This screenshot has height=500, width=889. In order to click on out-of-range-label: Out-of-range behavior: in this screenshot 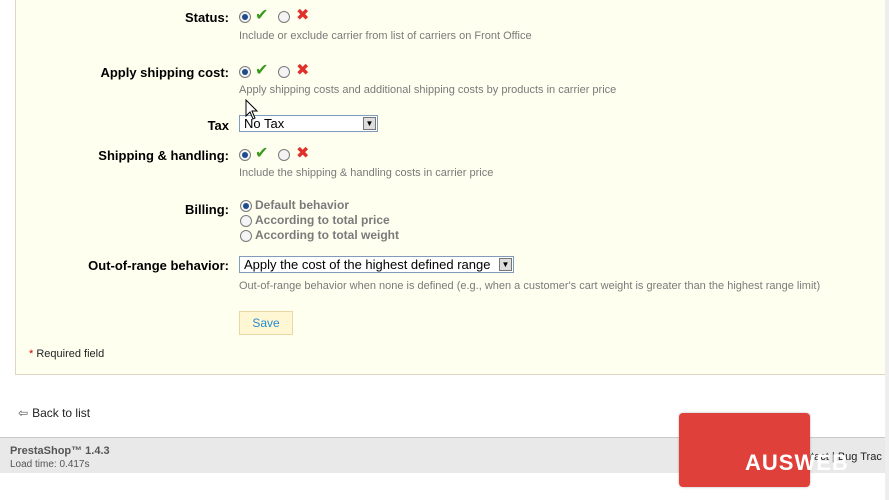, I will do `click(158, 265)`.